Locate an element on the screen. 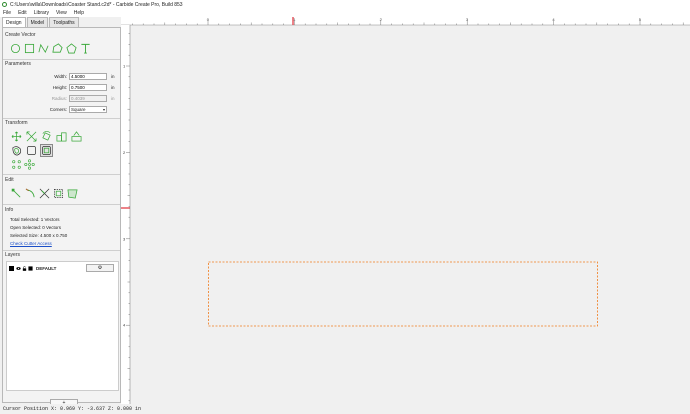 The image size is (690, 414). radius-label: Radius: is located at coordinates (59, 98).